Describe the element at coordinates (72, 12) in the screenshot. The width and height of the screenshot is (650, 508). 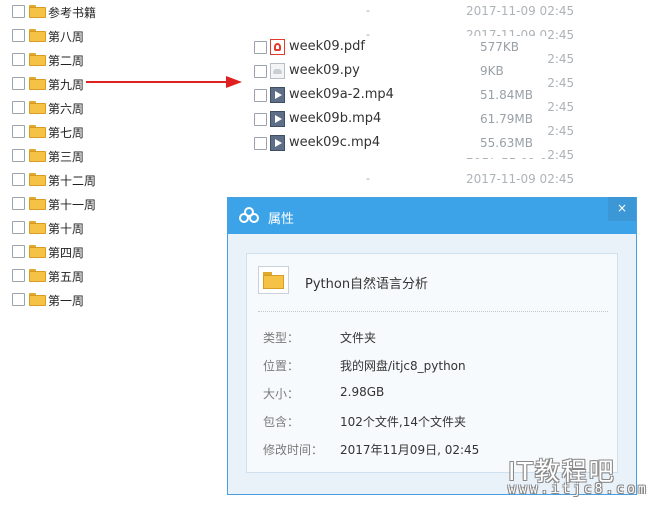
I see `folder-name: 参考书籍` at that location.